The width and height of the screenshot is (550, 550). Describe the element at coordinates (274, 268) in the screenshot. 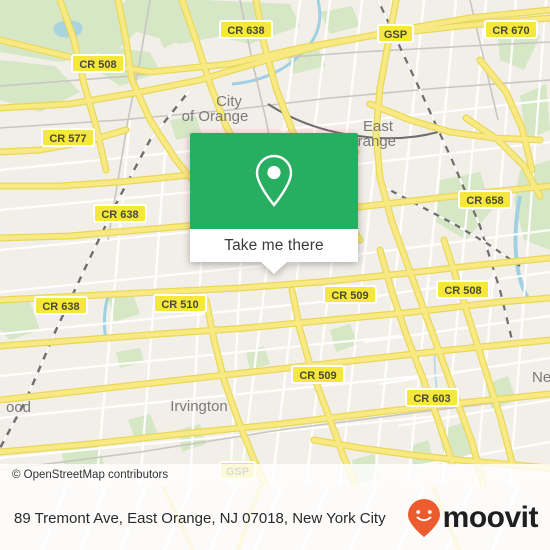

I see `popup-pointer` at that location.